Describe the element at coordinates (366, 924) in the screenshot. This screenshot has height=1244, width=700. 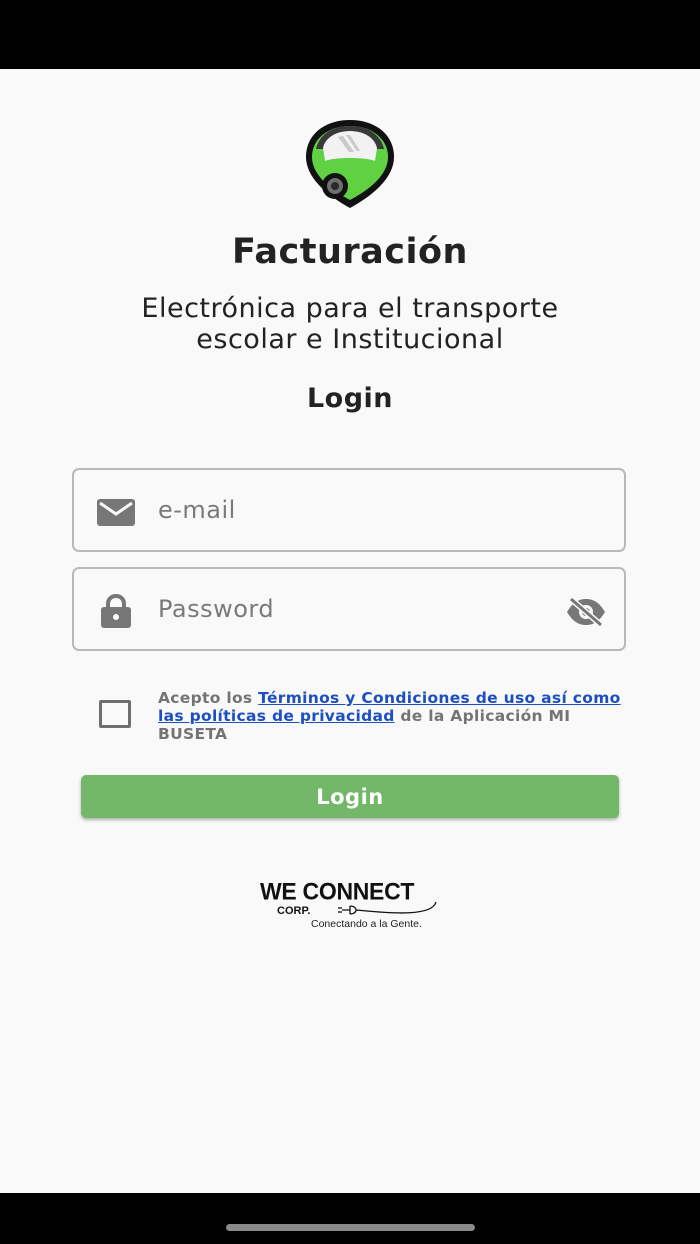
I see `brand-tagline: Conectando a la Gente.` at that location.